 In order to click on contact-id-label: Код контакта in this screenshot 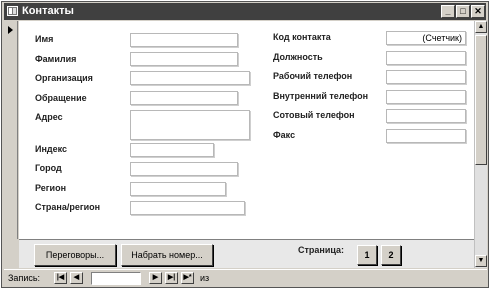, I will do `click(302, 37)`.